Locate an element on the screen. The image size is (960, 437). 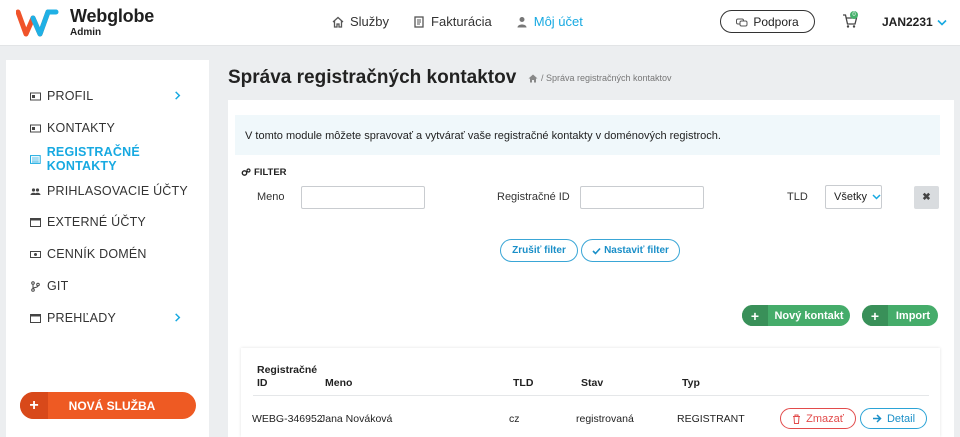
sidebar-item-label: PREHĽADY is located at coordinates (81, 318).